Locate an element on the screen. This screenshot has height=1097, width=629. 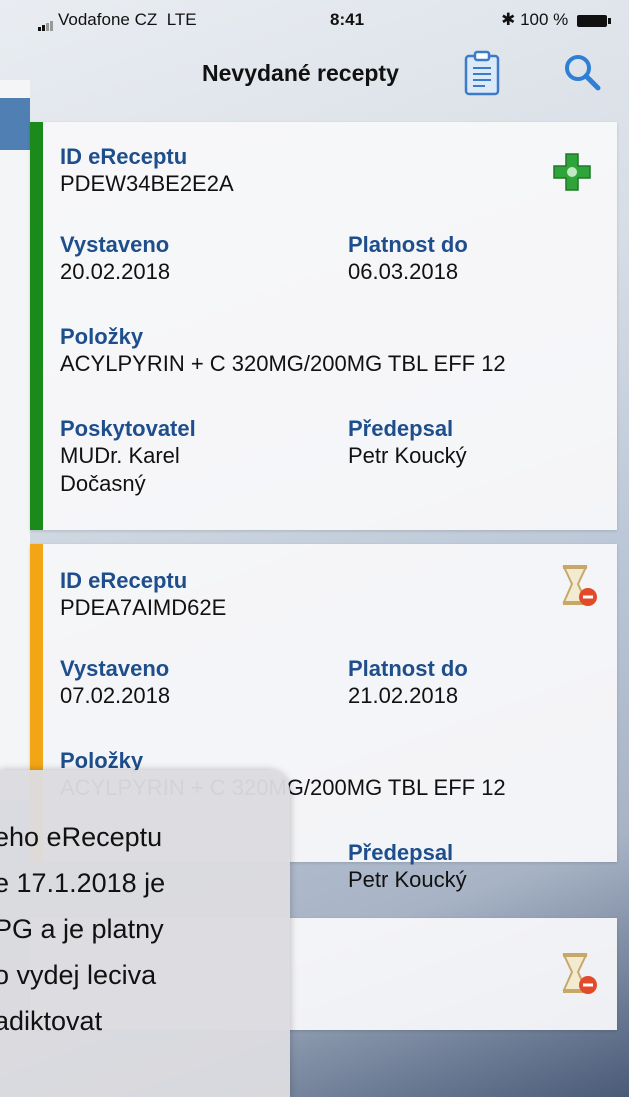
status-bar: Vodafone CZ LTE 8:41 ✱ 100 % is located at coordinates (325, 19).